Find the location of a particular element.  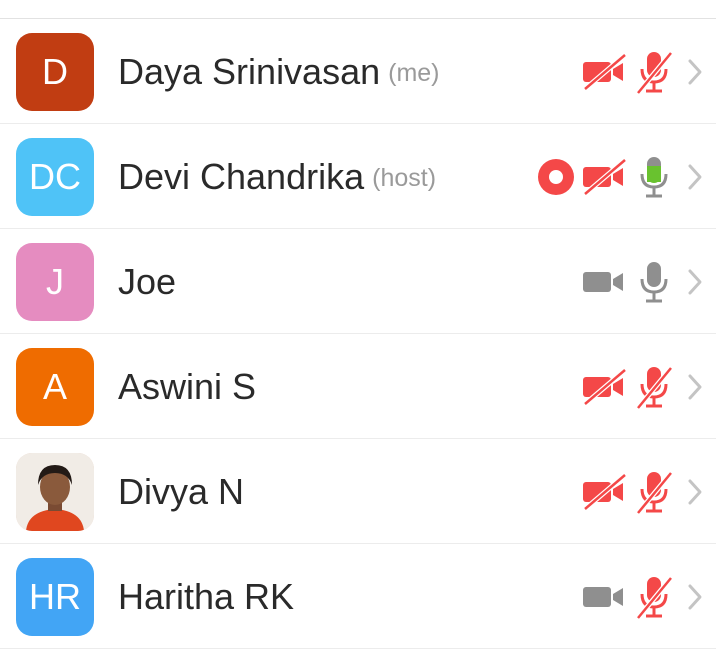

participant-name-group: Joe is located at coordinates (147, 281).